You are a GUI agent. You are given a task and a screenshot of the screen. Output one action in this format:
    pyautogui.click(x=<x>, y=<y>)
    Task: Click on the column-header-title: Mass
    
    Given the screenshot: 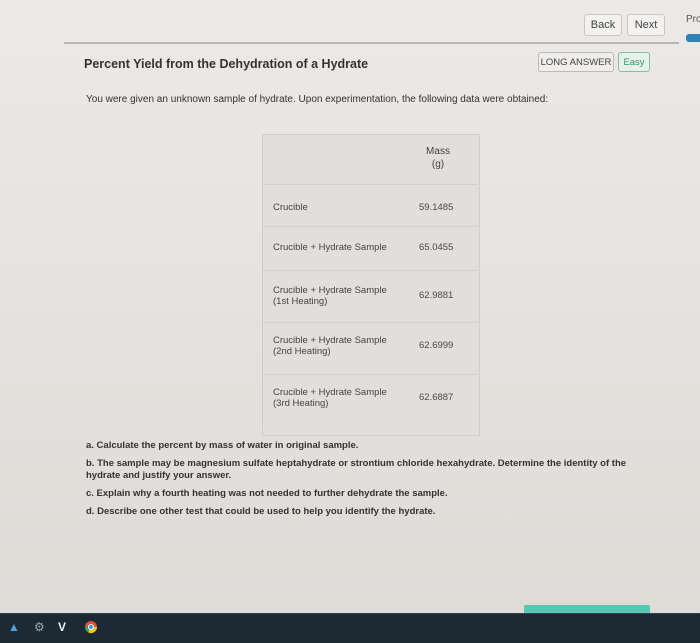 What is the action you would take?
    pyautogui.click(x=438, y=151)
    